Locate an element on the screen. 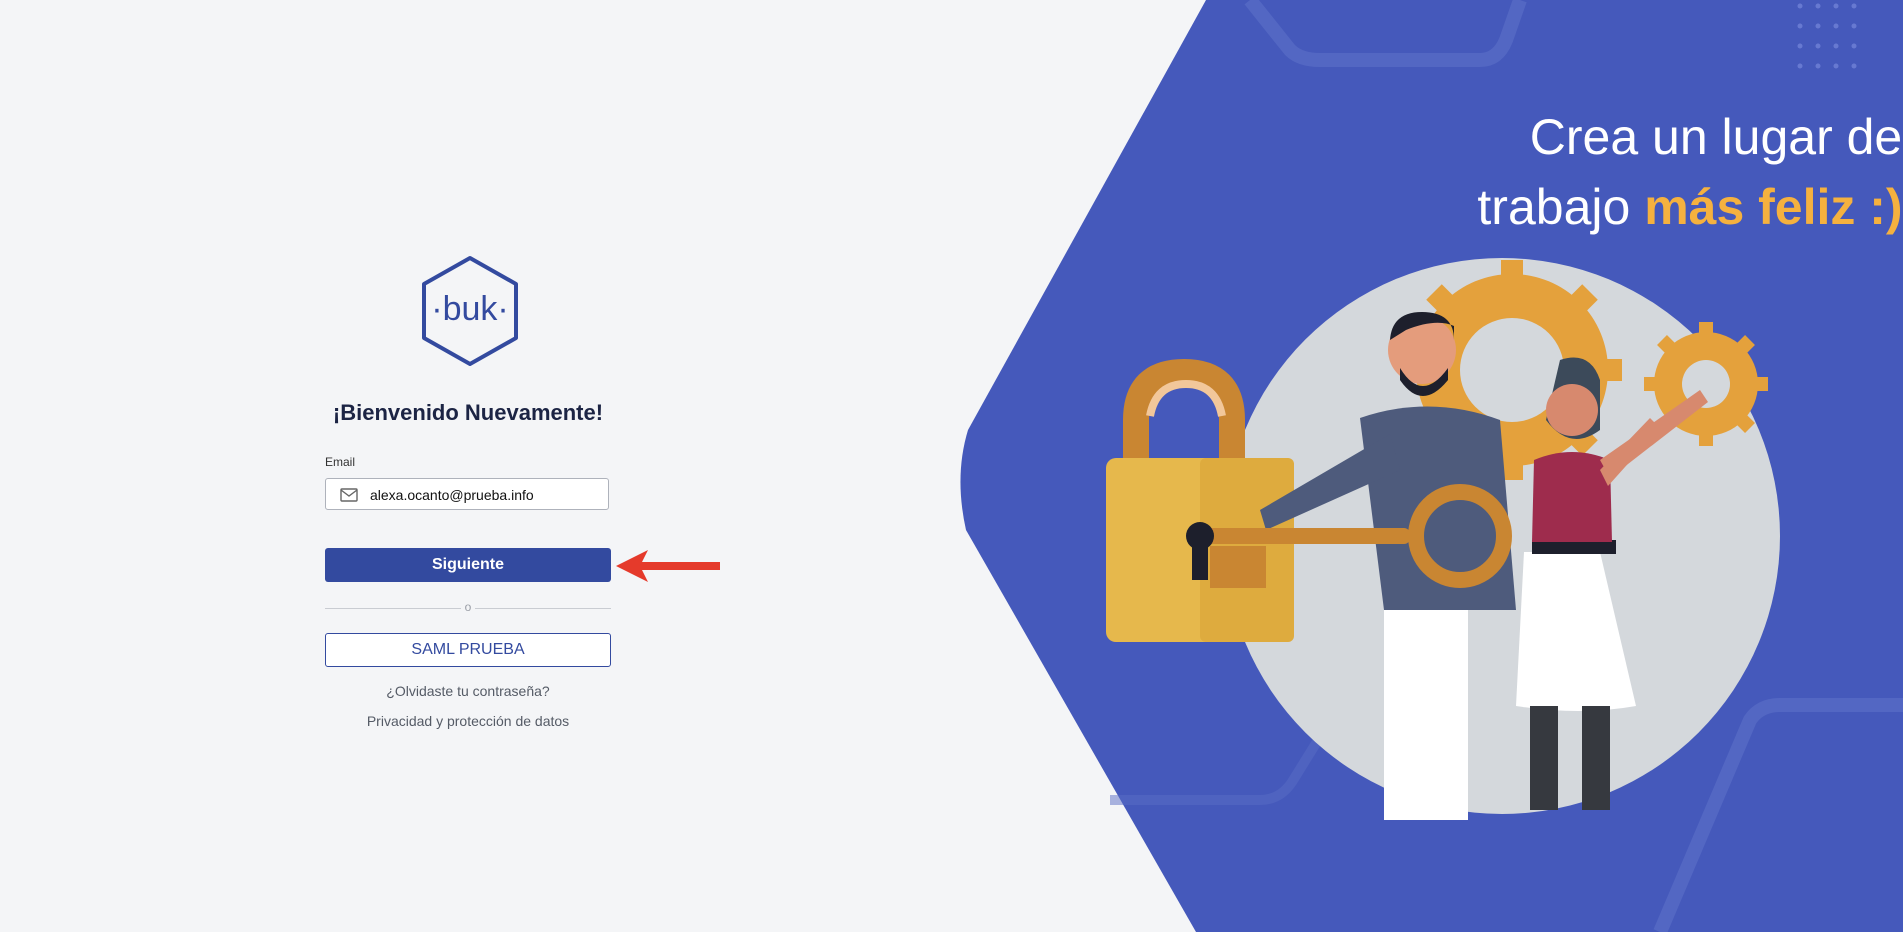 This screenshot has width=1903, height=932. logo-text: ·buk· is located at coordinates (469, 309).